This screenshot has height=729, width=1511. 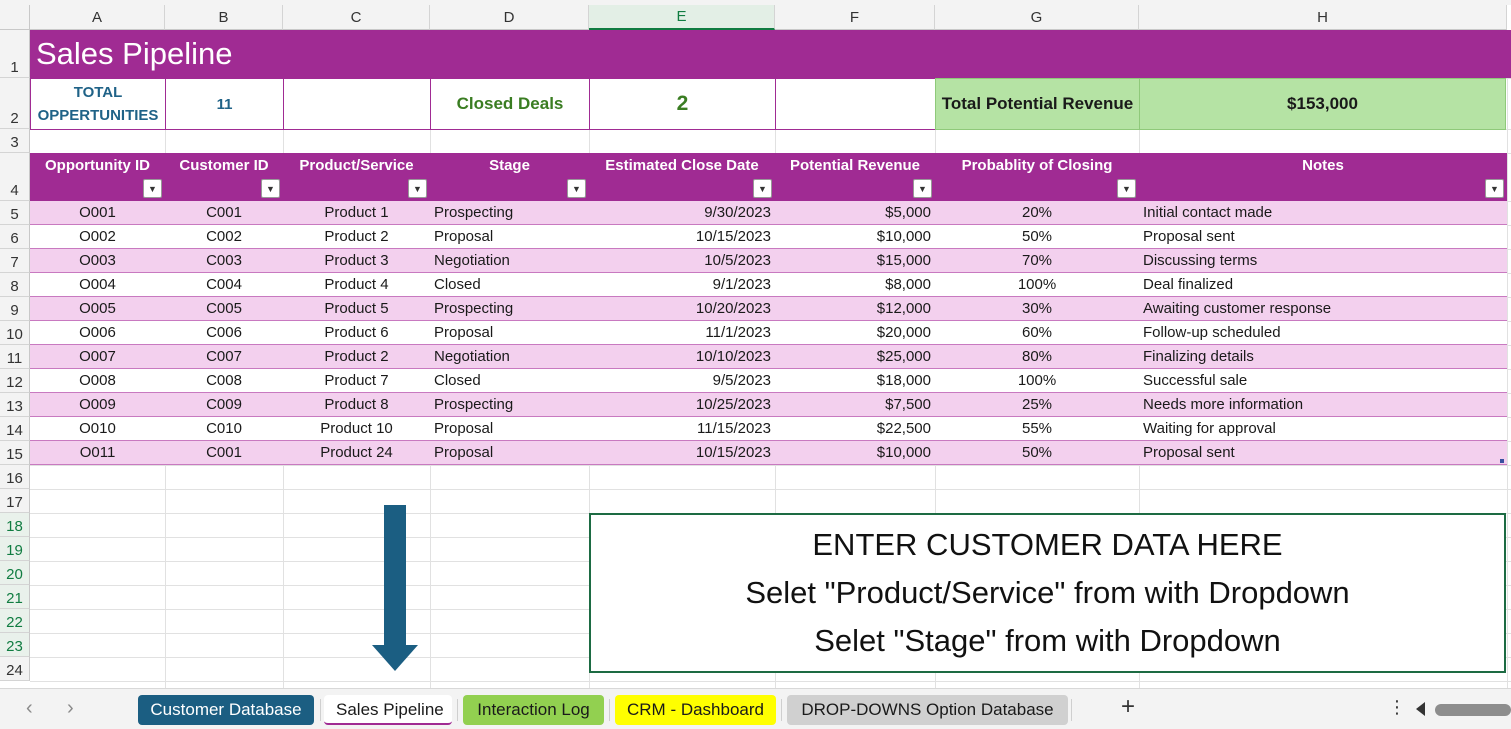 What do you see at coordinates (682, 104) in the screenshot?
I see `closed-deals-value: 2` at bounding box center [682, 104].